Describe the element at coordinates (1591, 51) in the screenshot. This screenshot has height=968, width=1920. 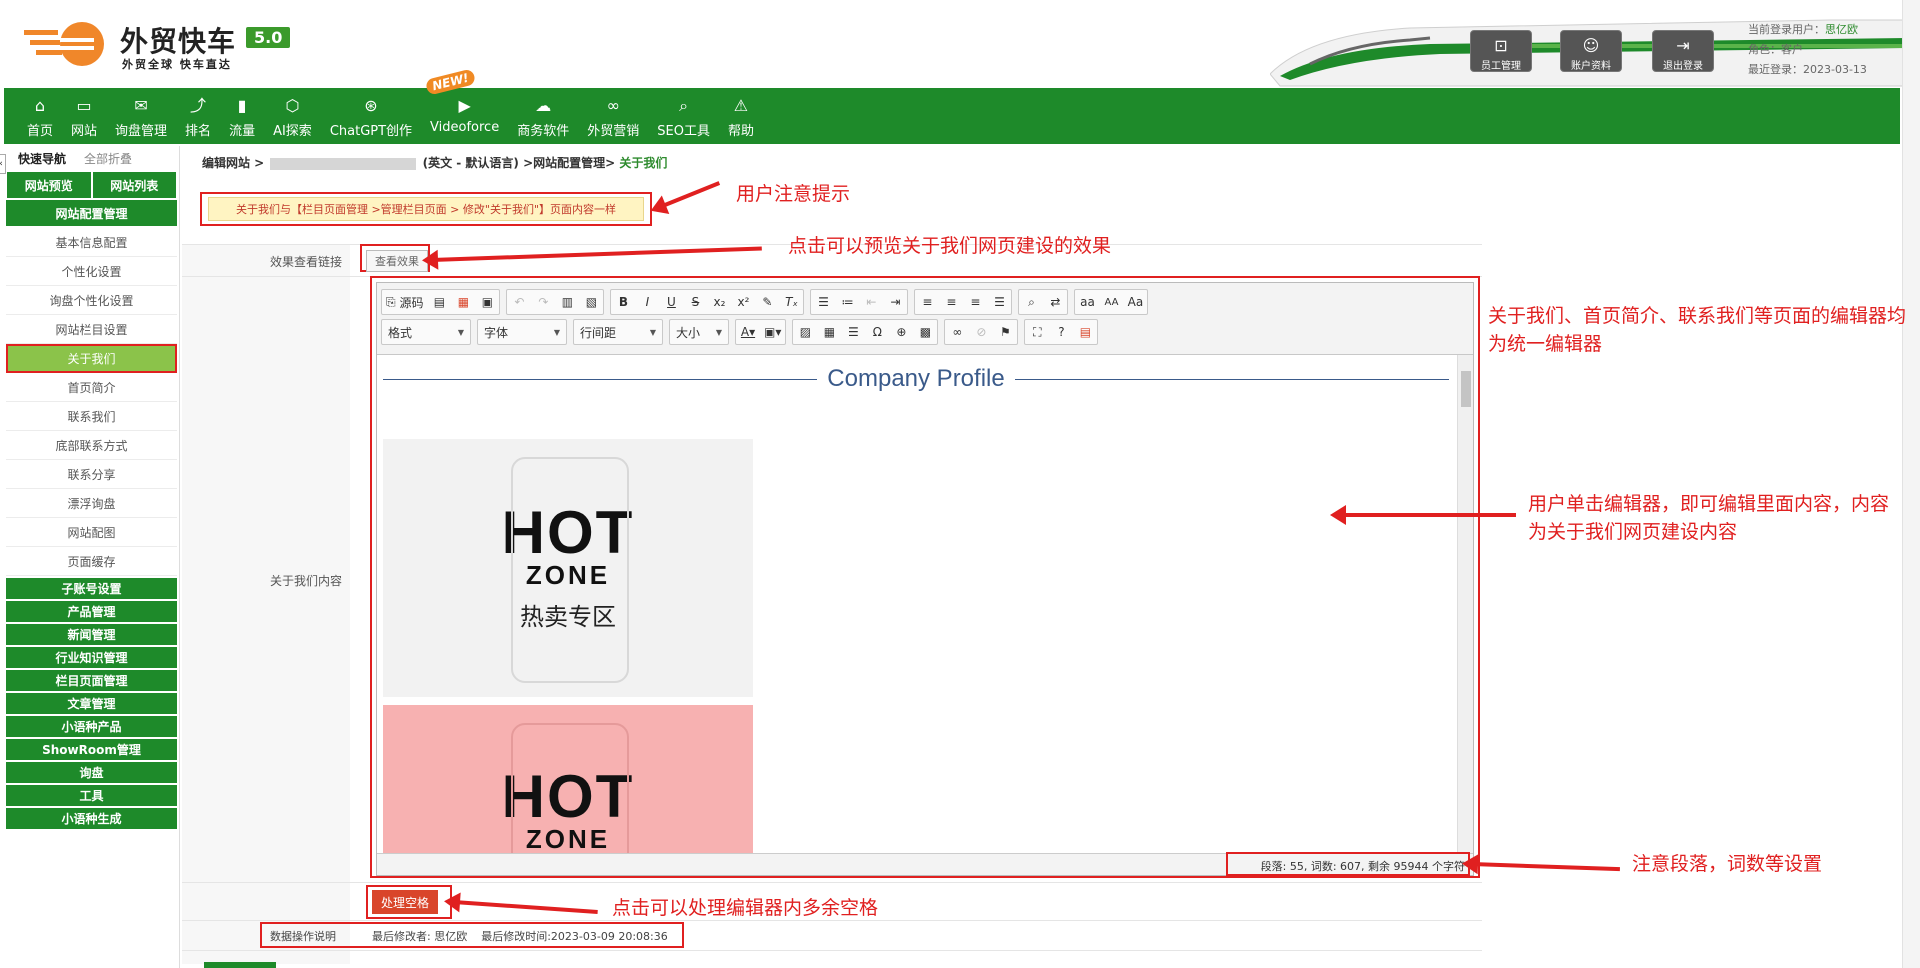
I see `account-info-button: ☺ 账户资料` at that location.